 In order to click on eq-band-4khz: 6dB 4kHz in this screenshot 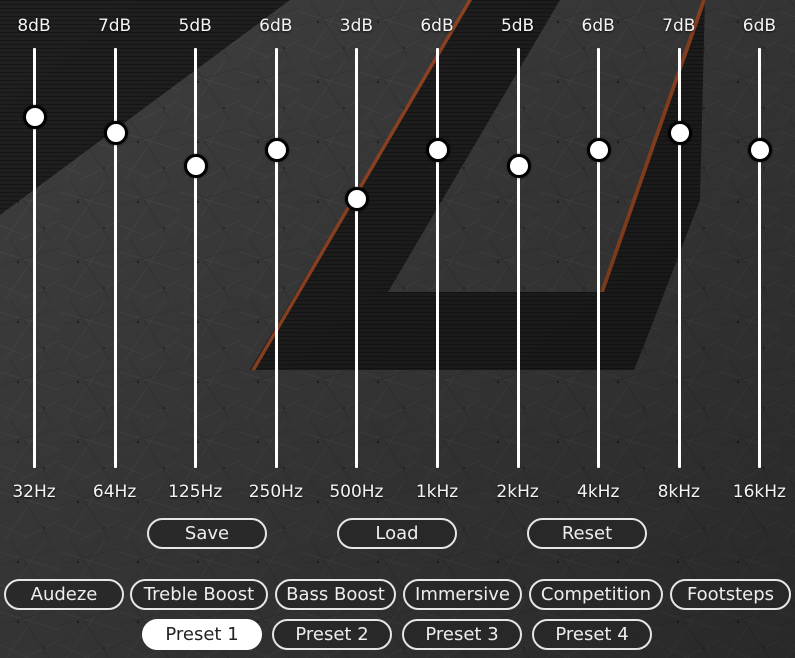, I will do `click(598, 255)`.